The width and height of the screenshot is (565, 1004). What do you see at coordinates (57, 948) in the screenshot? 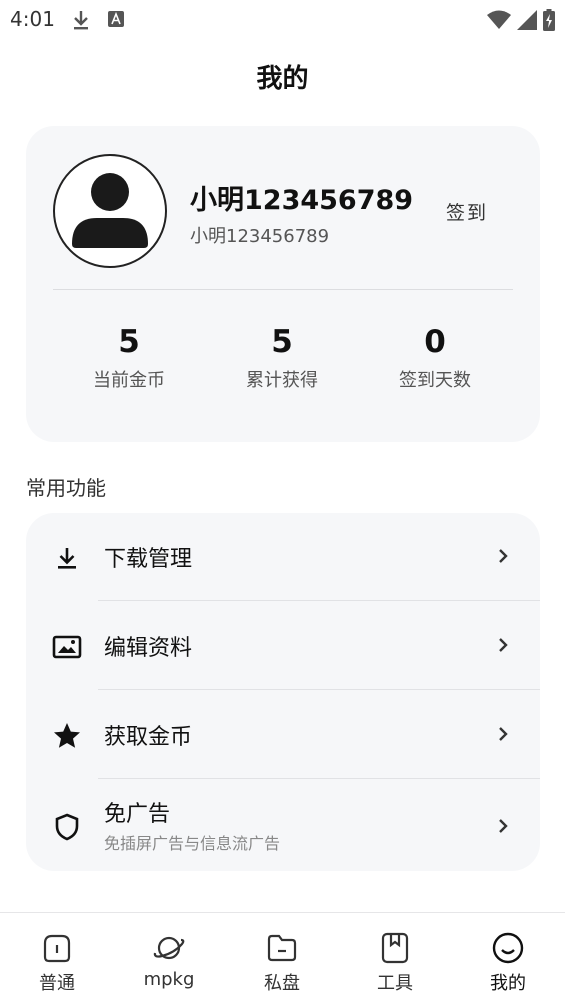
I see `normal-icon` at bounding box center [57, 948].